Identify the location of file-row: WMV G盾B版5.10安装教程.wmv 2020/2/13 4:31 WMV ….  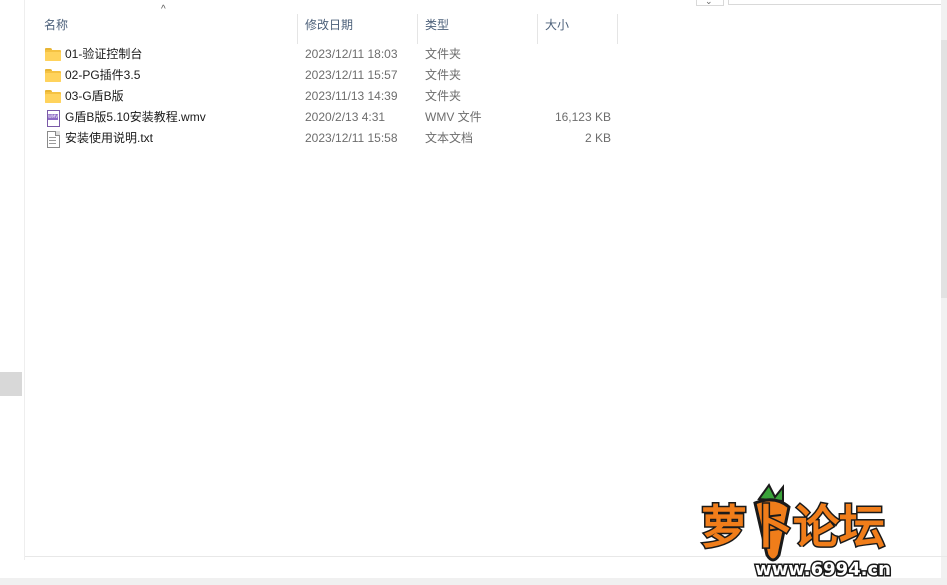
(330, 117).